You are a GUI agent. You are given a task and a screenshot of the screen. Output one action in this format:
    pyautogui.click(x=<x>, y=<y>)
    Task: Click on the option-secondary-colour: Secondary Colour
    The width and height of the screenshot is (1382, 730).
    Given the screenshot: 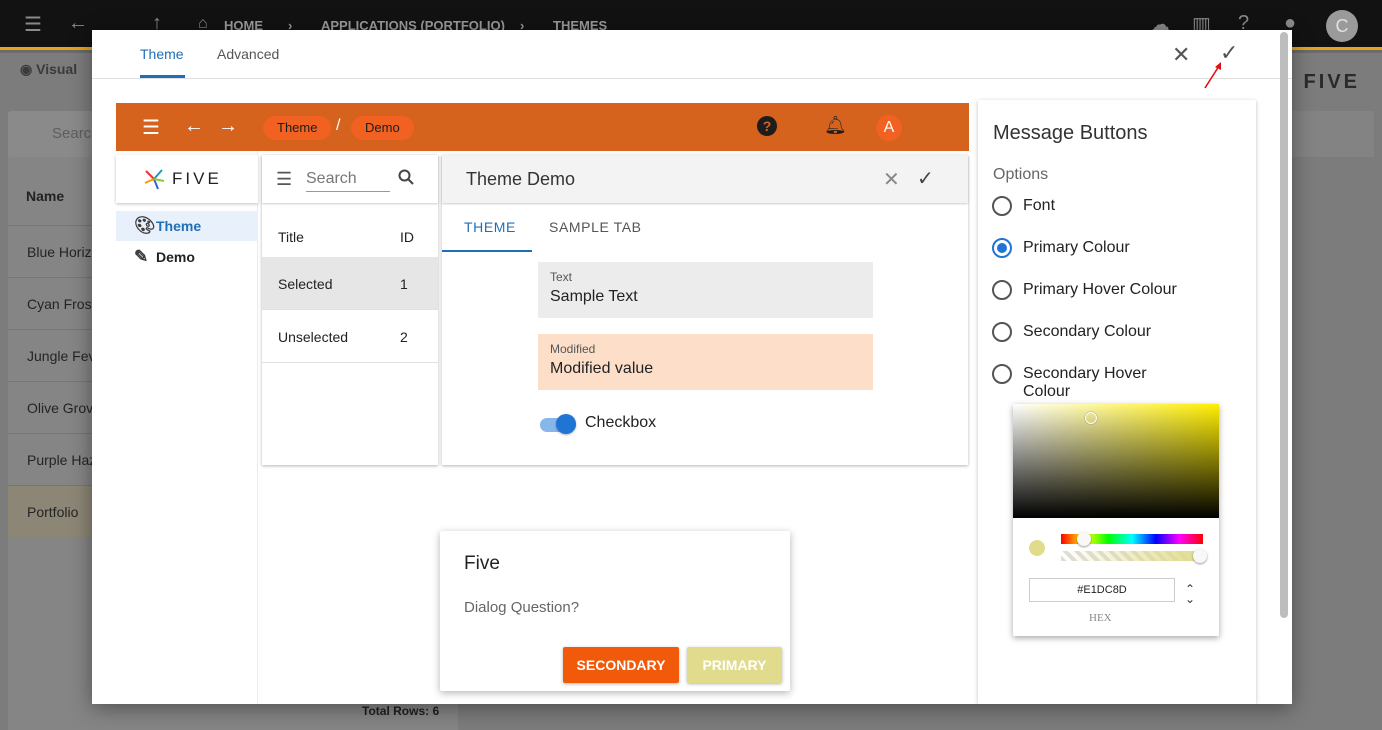 What is the action you would take?
    pyautogui.click(x=1092, y=332)
    